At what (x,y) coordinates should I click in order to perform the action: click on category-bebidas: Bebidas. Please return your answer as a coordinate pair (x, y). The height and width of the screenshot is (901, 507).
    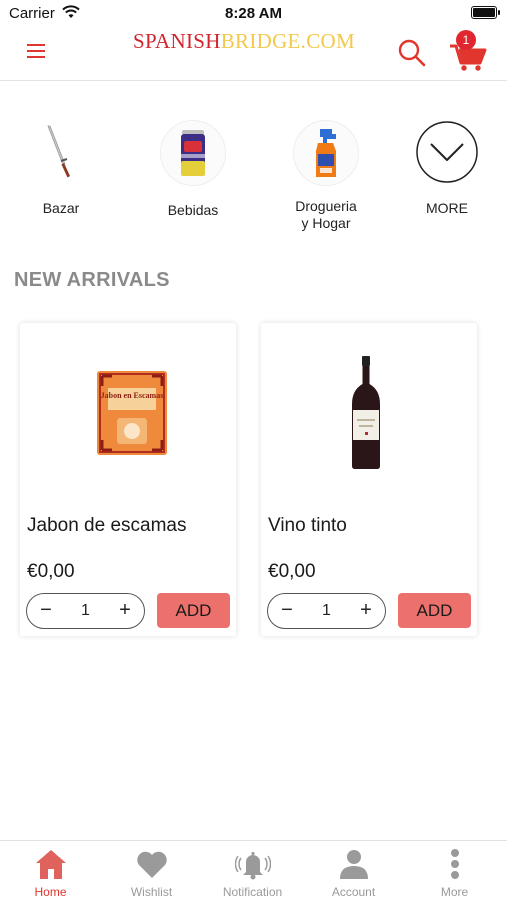
    Looking at the image, I should click on (193, 164).